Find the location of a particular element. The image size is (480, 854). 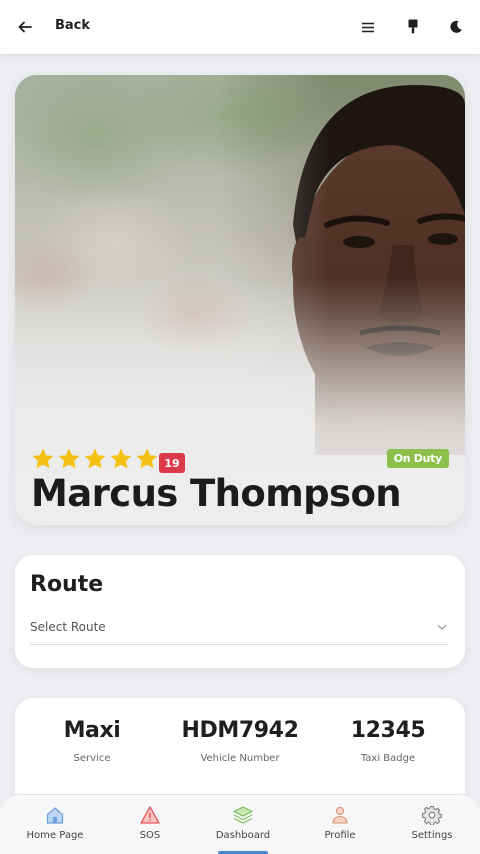

back-button: Back is located at coordinates (72, 25).